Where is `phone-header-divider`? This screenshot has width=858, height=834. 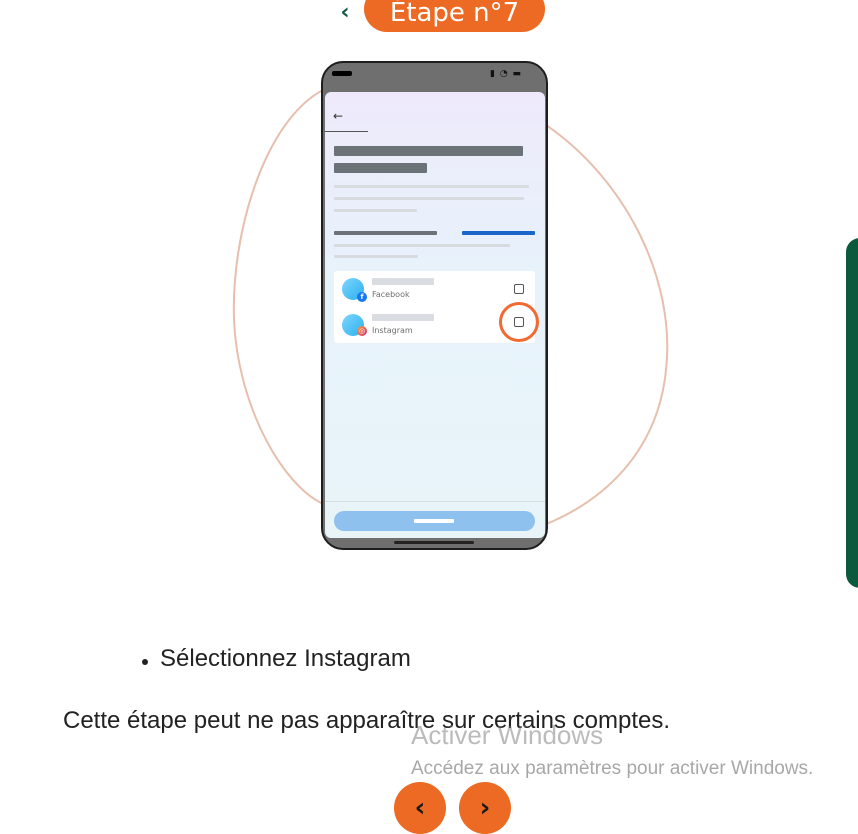
phone-header-divider is located at coordinates (346, 131).